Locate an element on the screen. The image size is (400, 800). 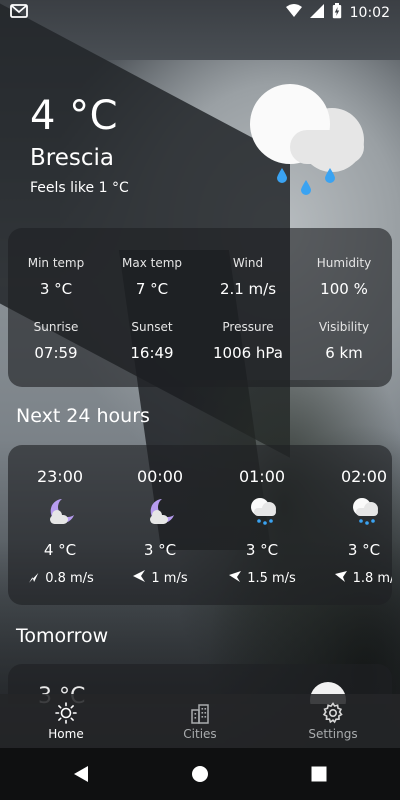
bottom-navigation: Home Cities Settings is located at coordinates (200, 721).